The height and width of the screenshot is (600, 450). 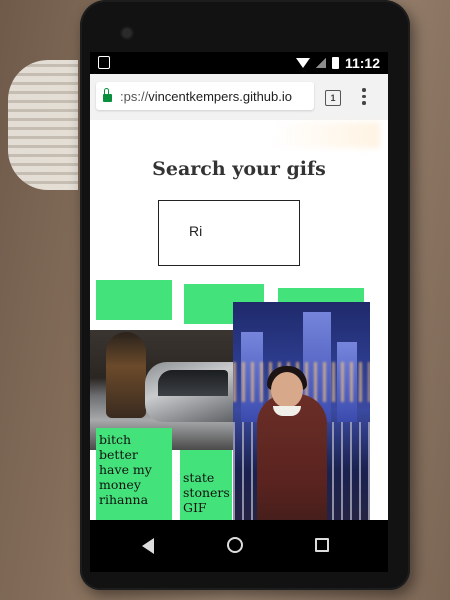 I want to click on status-bar: 11:12, so click(x=239, y=63).